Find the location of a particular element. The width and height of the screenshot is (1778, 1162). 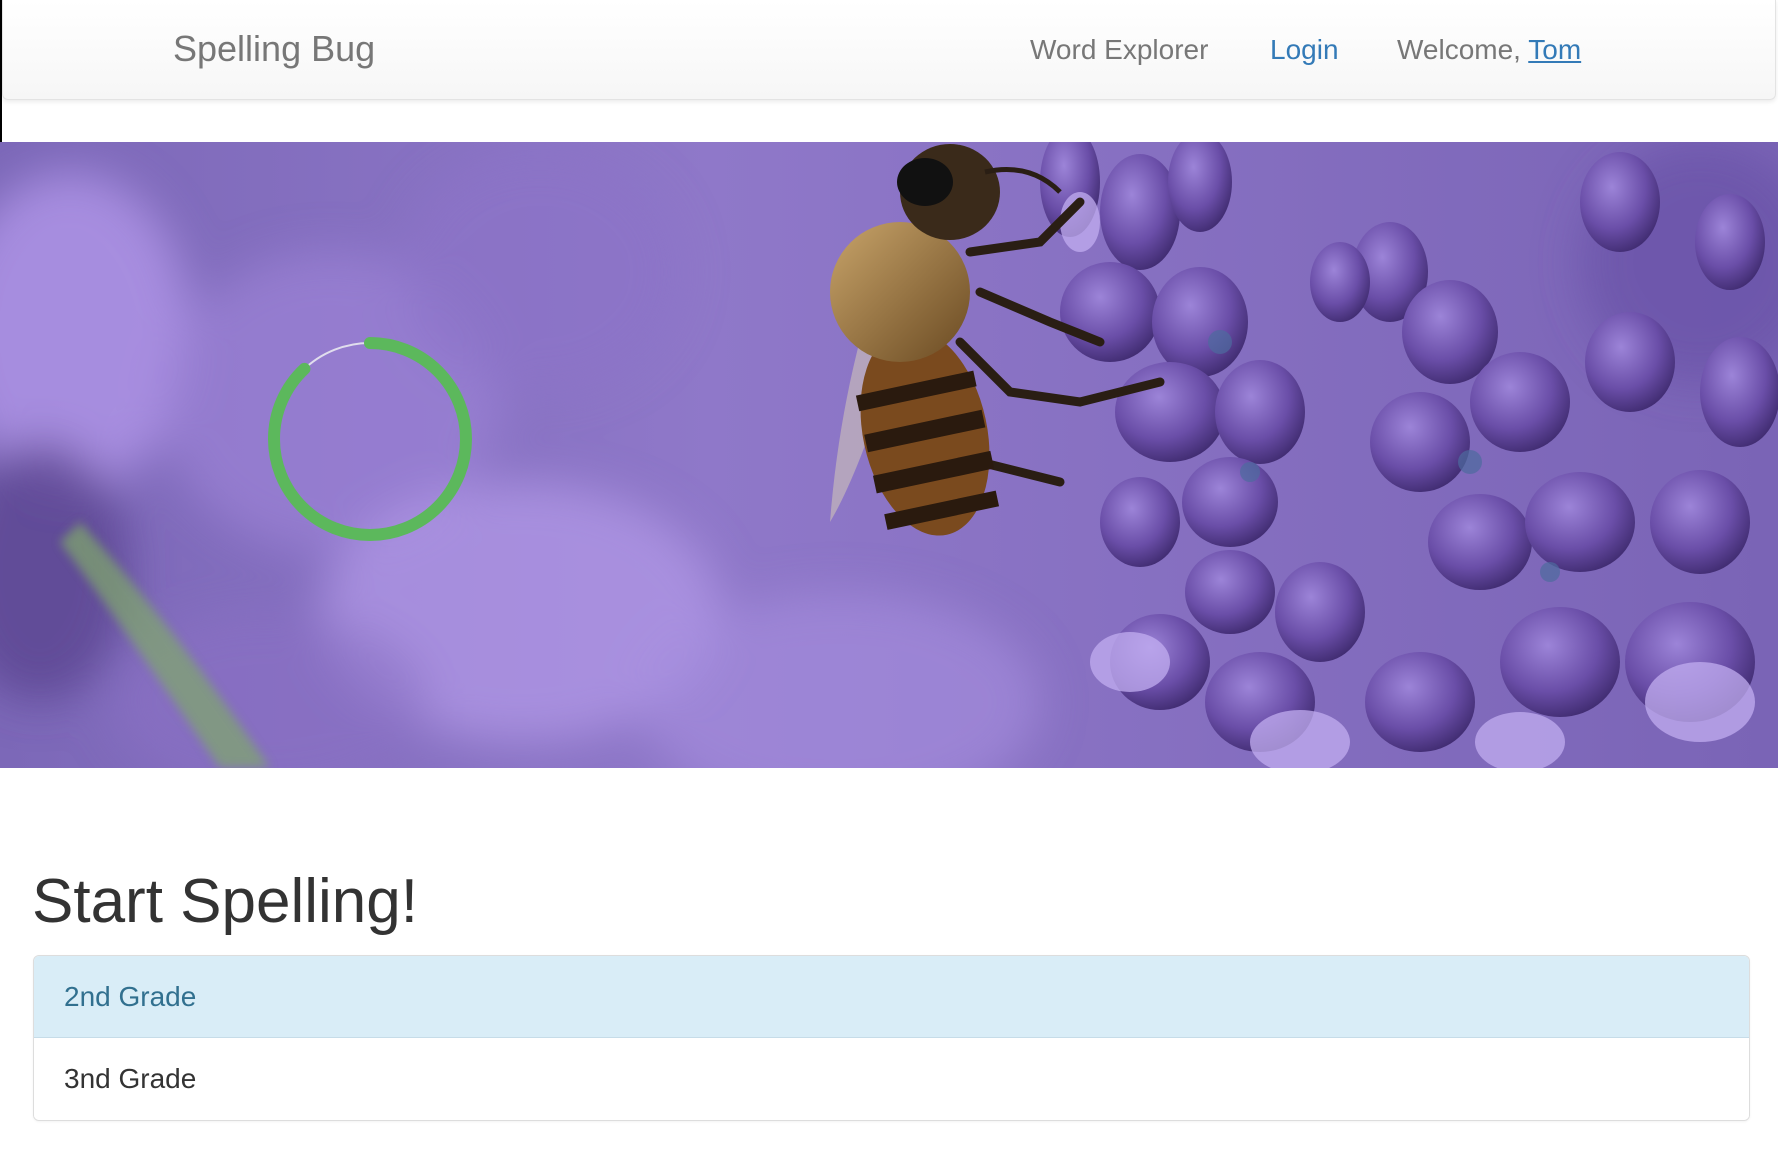

welcome-user-link: Tom is located at coordinates (1554, 49).